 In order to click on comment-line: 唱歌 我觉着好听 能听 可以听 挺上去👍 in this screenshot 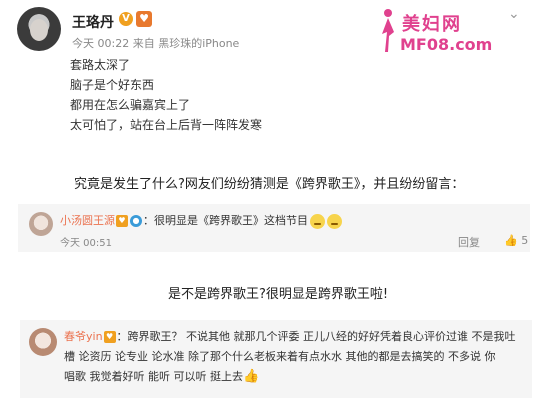, I will do `click(284, 377)`.